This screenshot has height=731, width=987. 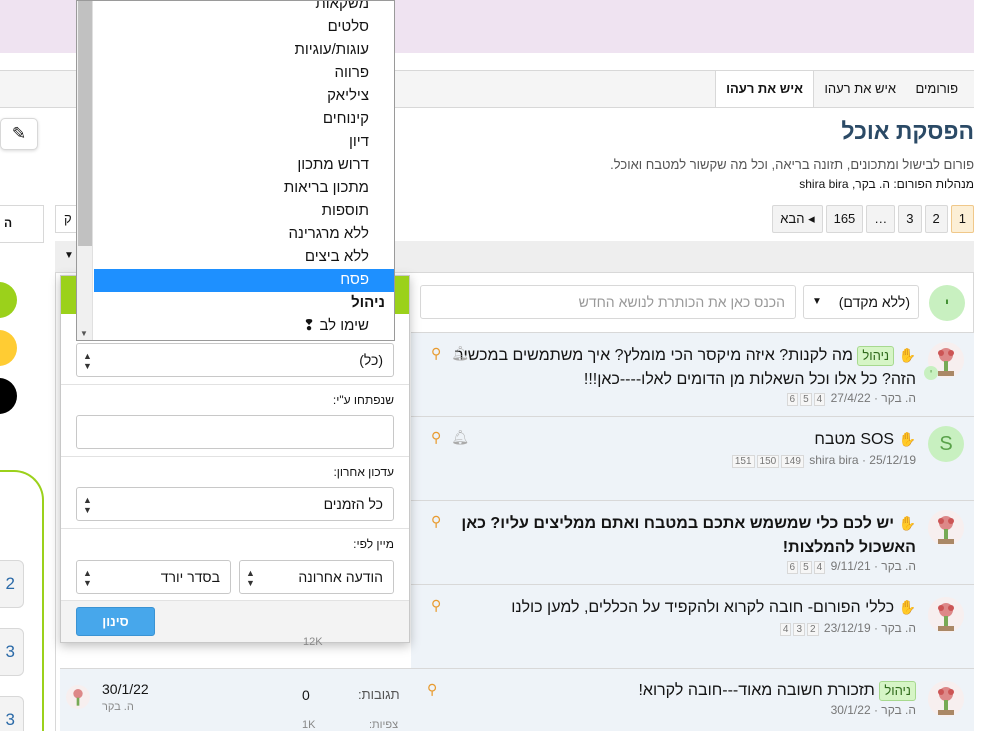 What do you see at coordinates (244, 211) in the screenshot?
I see `listbox-option: תוספות` at bounding box center [244, 211].